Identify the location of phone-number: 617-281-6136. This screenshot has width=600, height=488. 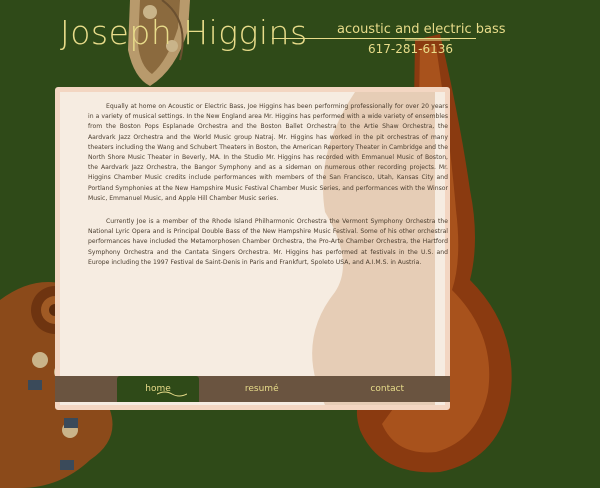
(411, 49).